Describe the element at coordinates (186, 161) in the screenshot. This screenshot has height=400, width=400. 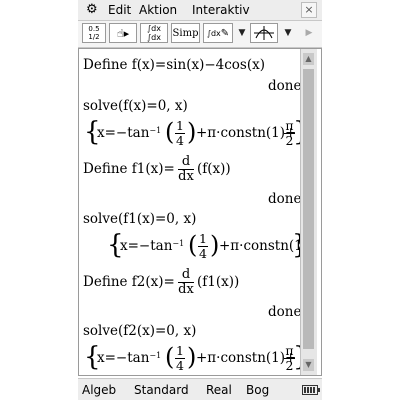
I see `entry3-deriv-num: d` at that location.